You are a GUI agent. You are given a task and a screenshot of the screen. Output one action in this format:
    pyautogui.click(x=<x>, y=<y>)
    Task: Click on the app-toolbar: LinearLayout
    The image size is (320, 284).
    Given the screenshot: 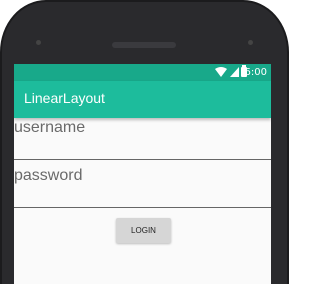 What is the action you would take?
    pyautogui.click(x=142, y=99)
    